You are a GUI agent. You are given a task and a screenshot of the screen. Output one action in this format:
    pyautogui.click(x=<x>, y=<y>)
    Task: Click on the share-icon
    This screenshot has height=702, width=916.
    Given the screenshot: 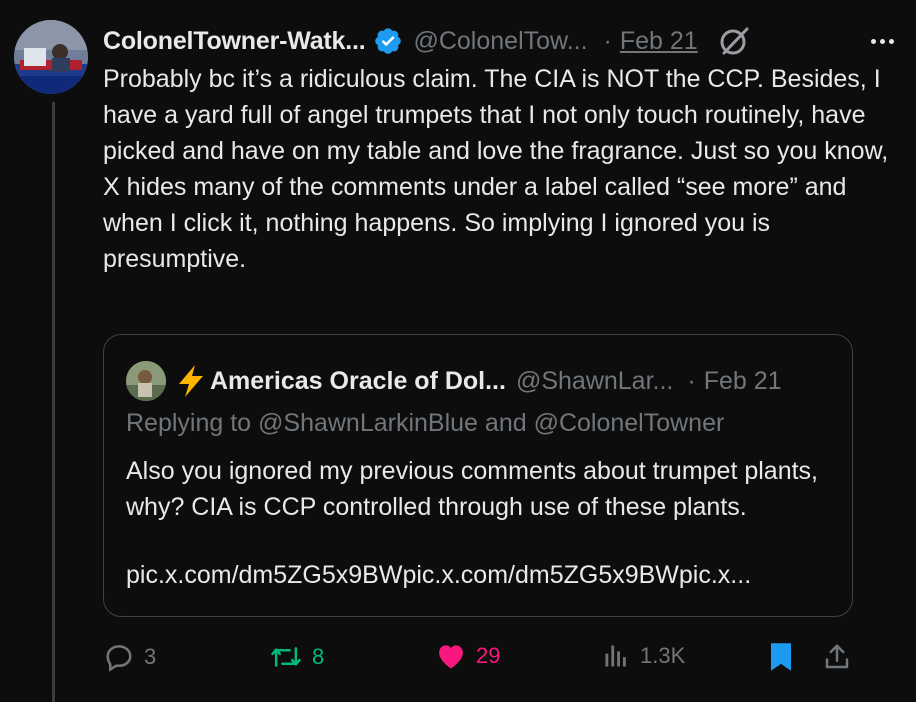 What is the action you would take?
    pyautogui.click(x=837, y=657)
    